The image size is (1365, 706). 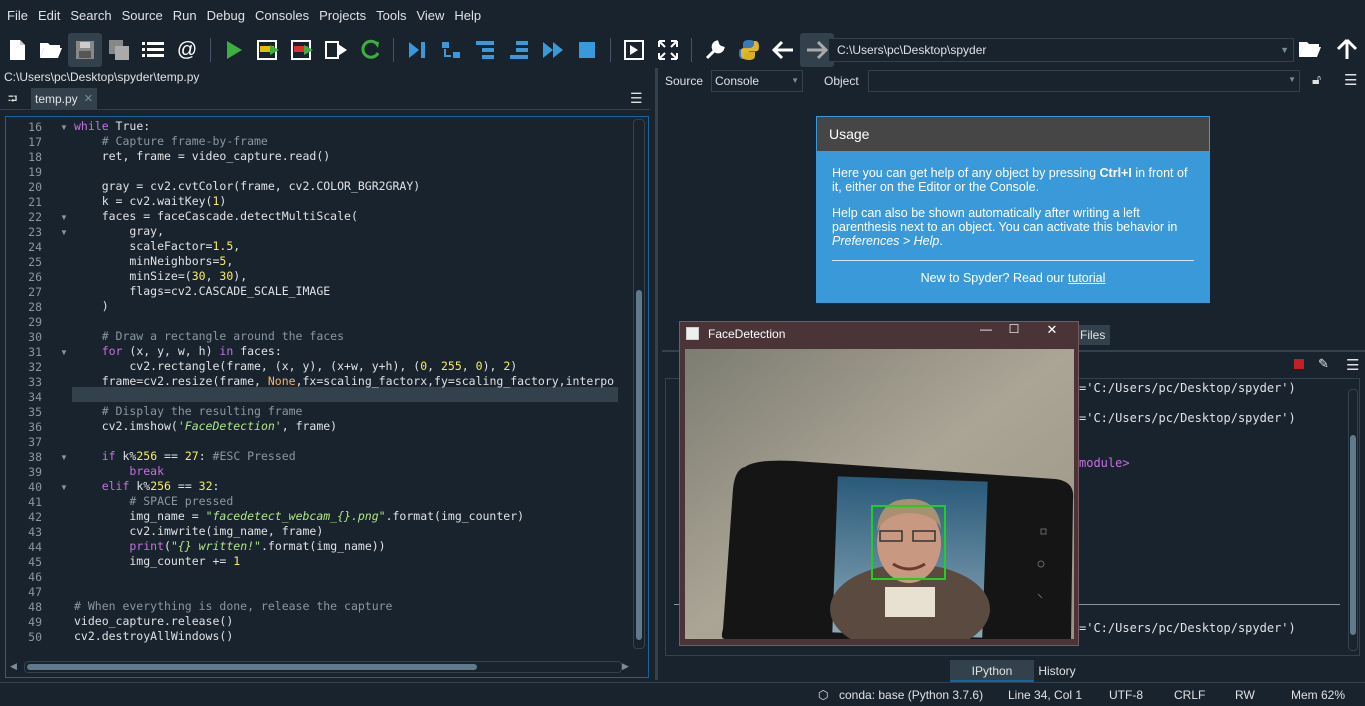 I want to click on list-icon, so click(x=153, y=50).